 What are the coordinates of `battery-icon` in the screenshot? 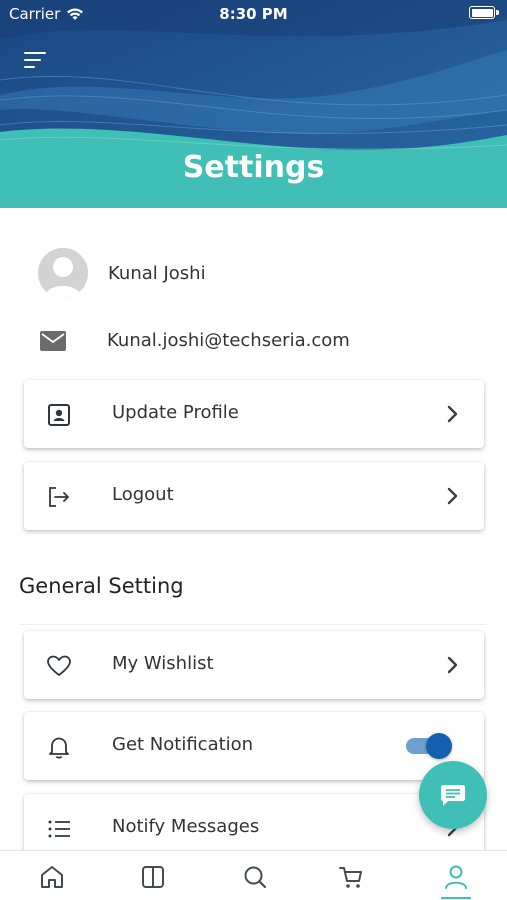 It's located at (484, 12).